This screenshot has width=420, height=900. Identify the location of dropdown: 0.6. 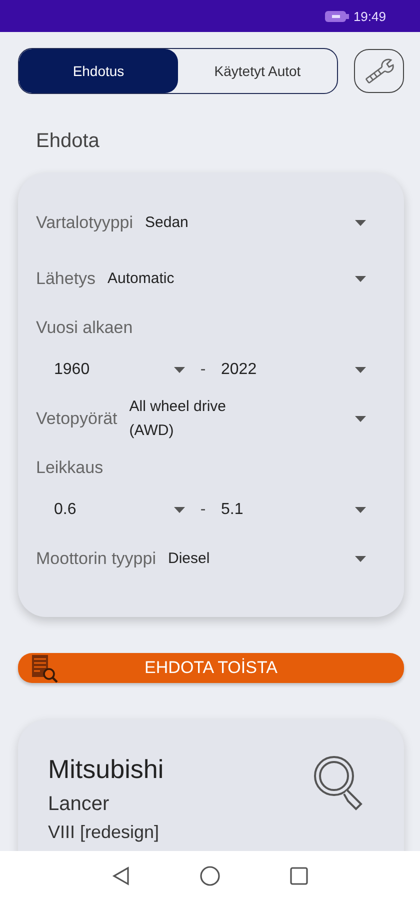
(119, 510).